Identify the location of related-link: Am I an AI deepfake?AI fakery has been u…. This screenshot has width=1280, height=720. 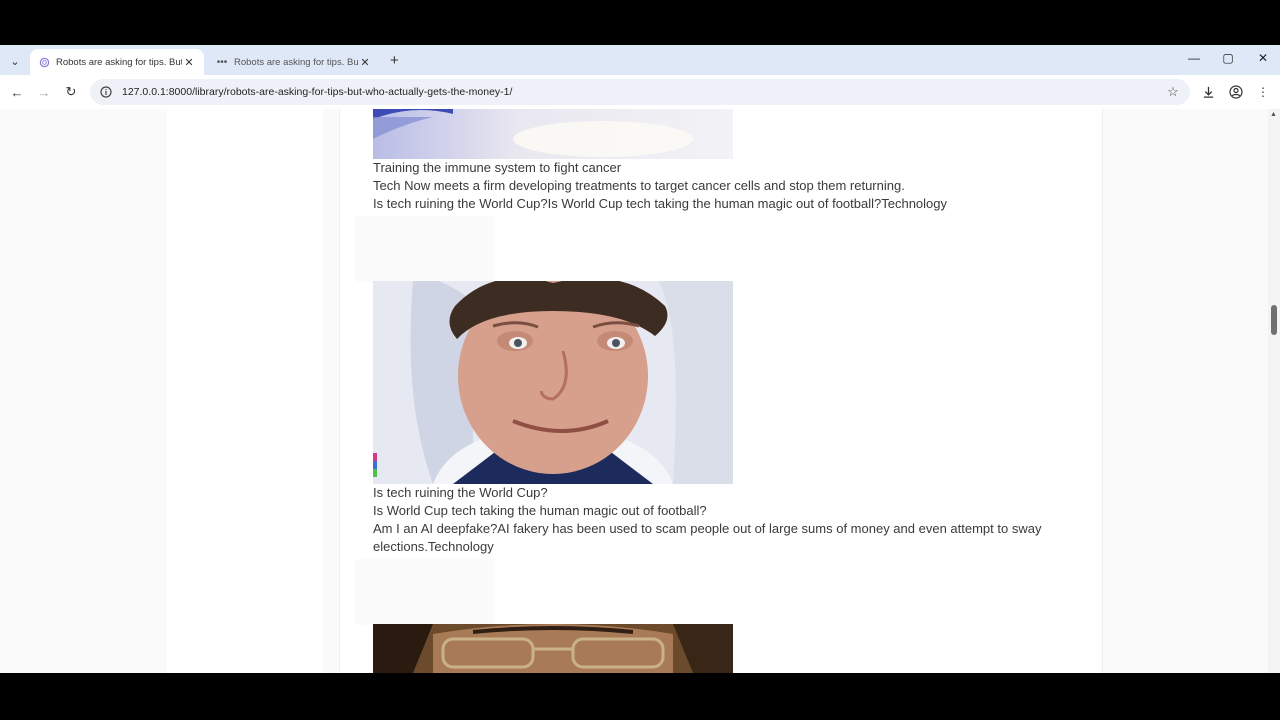
(723, 538).